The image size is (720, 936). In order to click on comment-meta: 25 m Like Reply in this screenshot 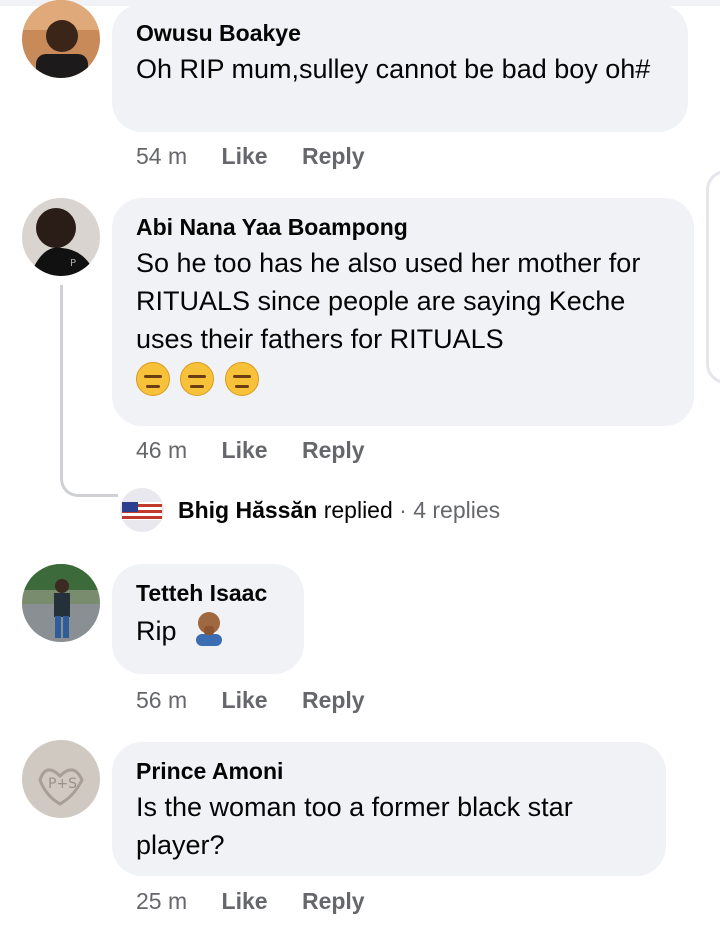, I will do `click(264, 901)`.